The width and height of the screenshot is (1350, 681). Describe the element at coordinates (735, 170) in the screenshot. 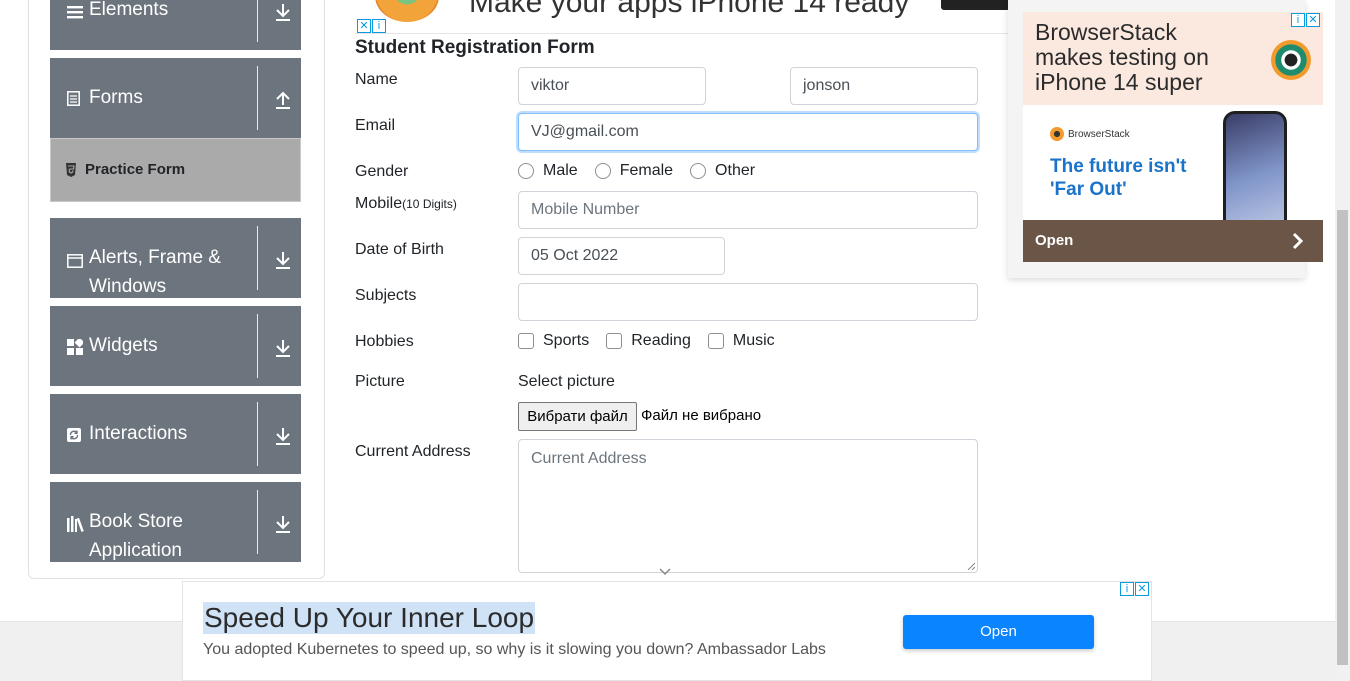

I see `gender-option-label: Other` at that location.